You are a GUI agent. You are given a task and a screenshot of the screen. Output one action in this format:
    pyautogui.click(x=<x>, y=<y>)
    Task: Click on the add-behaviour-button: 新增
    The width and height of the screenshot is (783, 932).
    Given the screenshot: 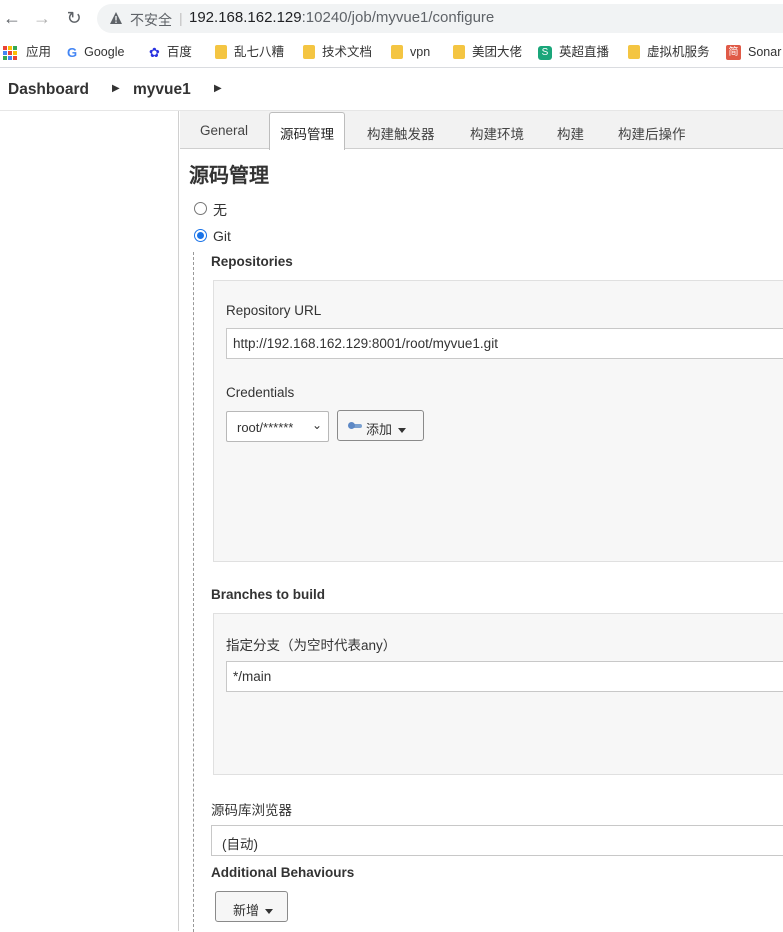 What is the action you would take?
    pyautogui.click(x=251, y=906)
    